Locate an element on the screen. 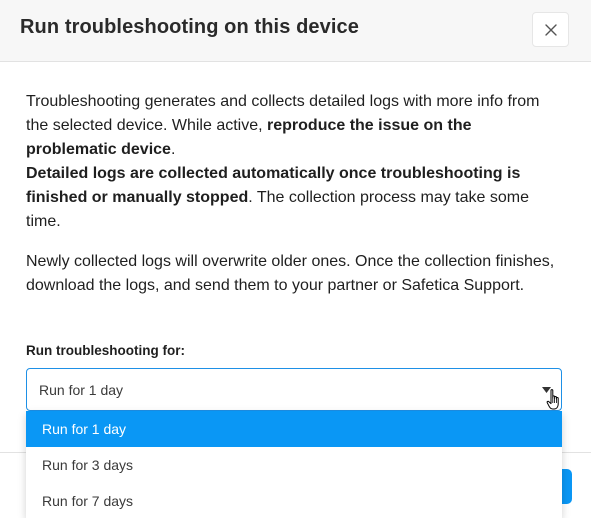 The height and width of the screenshot is (518, 591). description-text-2: . is located at coordinates (173, 149).